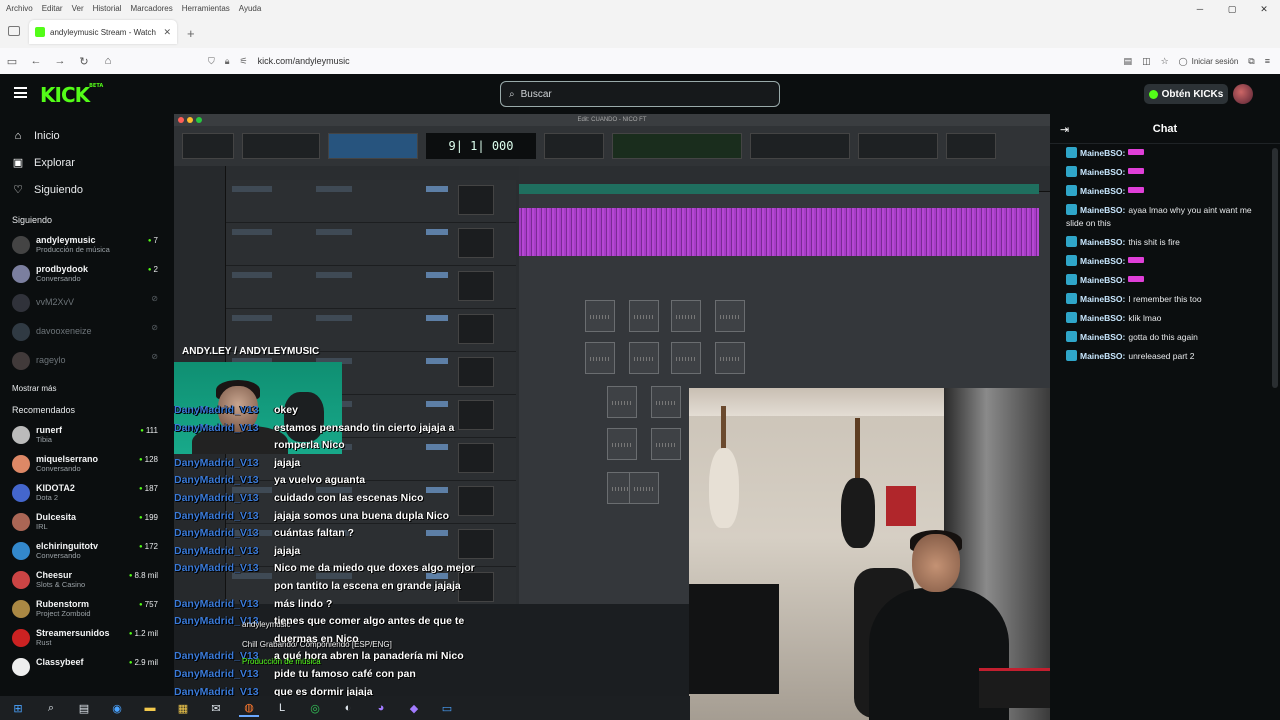  What do you see at coordinates (87, 274) in the screenshot?
I see `channel-item: prodbydookConversando2` at bounding box center [87, 274].